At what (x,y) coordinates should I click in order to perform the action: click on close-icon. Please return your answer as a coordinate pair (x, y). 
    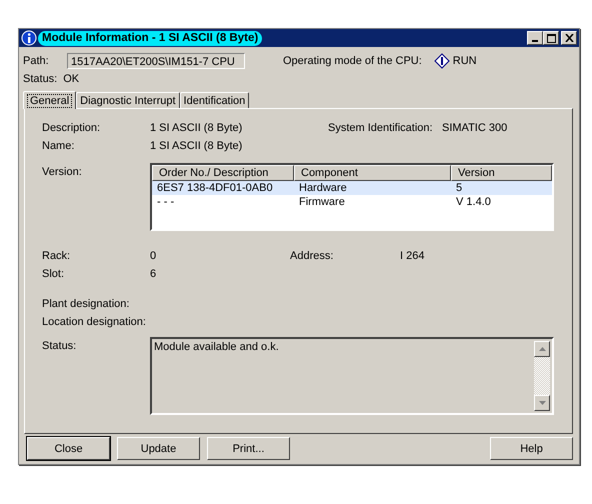
    Looking at the image, I should click on (569, 38).